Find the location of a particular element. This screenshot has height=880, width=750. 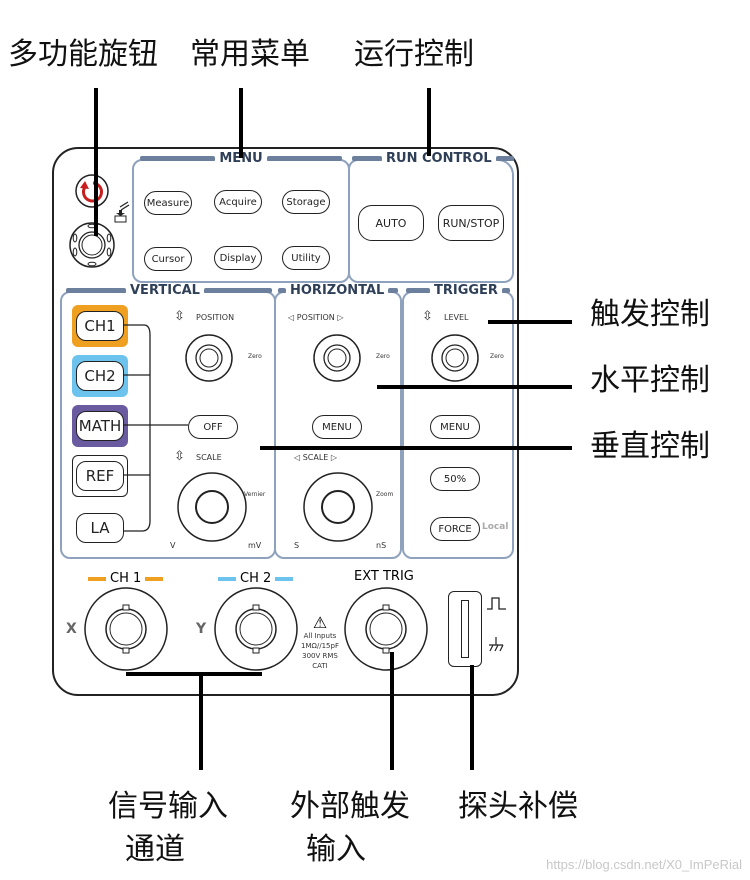

horizontal-scale-s-label: S is located at coordinates (297, 545).